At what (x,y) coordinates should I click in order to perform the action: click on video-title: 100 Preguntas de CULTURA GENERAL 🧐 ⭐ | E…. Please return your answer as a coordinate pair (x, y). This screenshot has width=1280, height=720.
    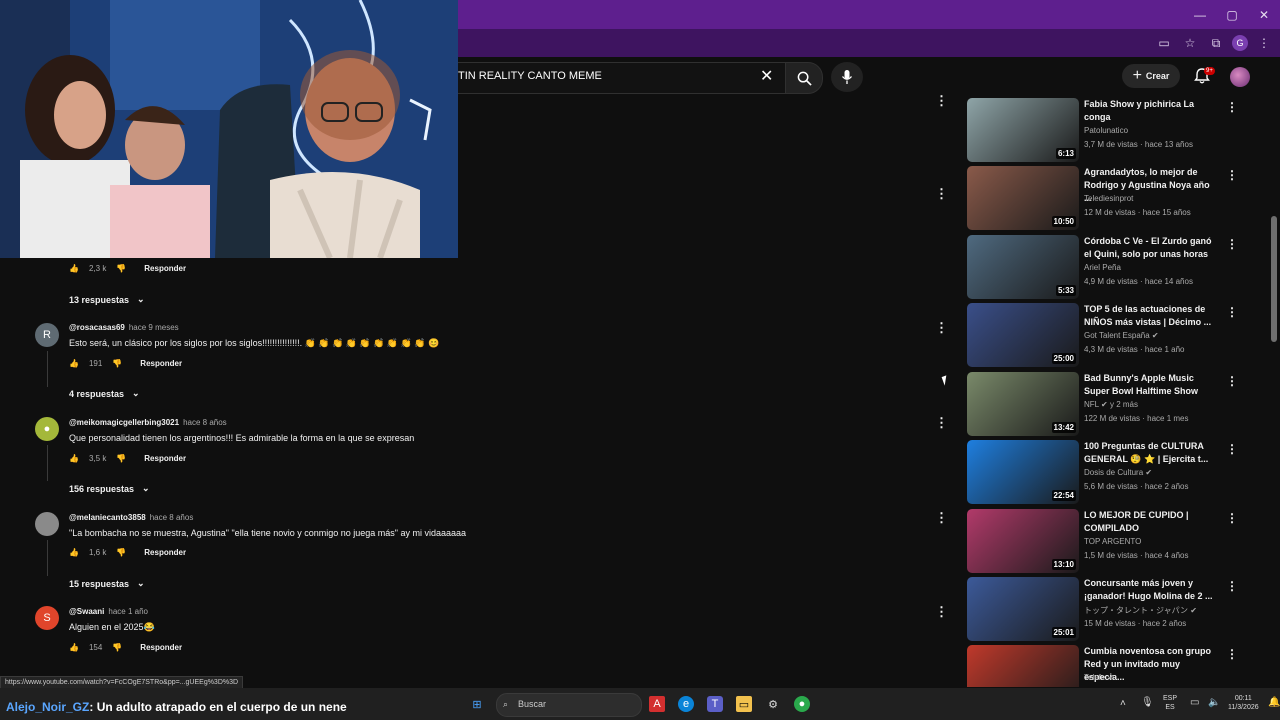
    Looking at the image, I should click on (1151, 453).